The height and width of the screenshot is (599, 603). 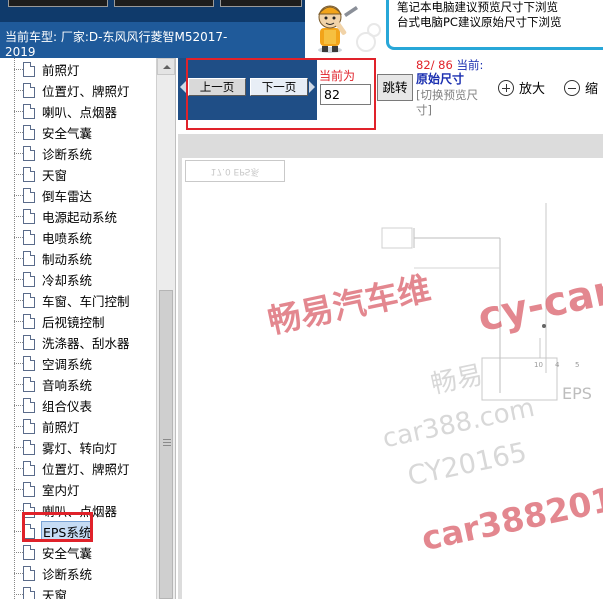 I want to click on sidebar-tree-item: 雾灯、转向灯, so click(x=66, y=447).